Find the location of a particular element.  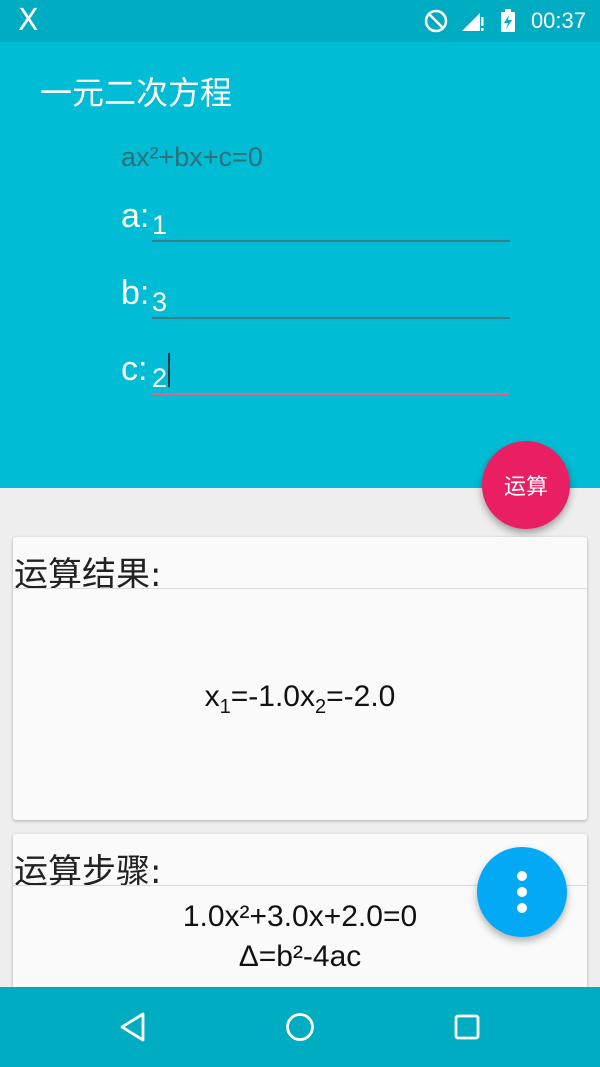

status-bar: X 00:37 is located at coordinates (300, 21).